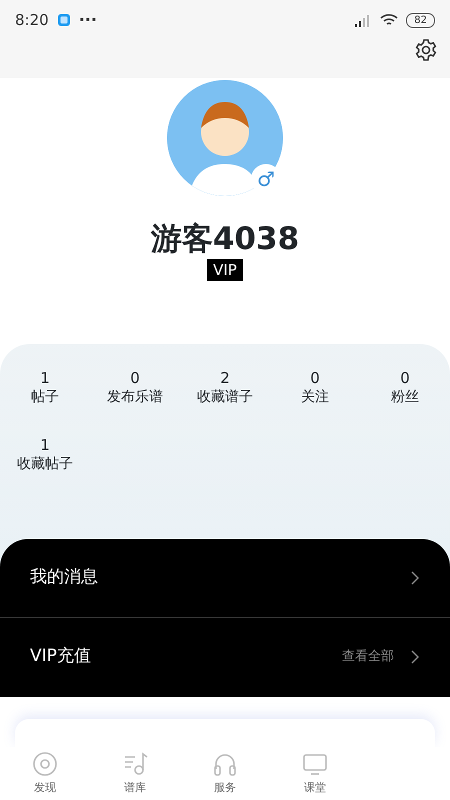  I want to click on tab-item: 发现, so click(45, 773).